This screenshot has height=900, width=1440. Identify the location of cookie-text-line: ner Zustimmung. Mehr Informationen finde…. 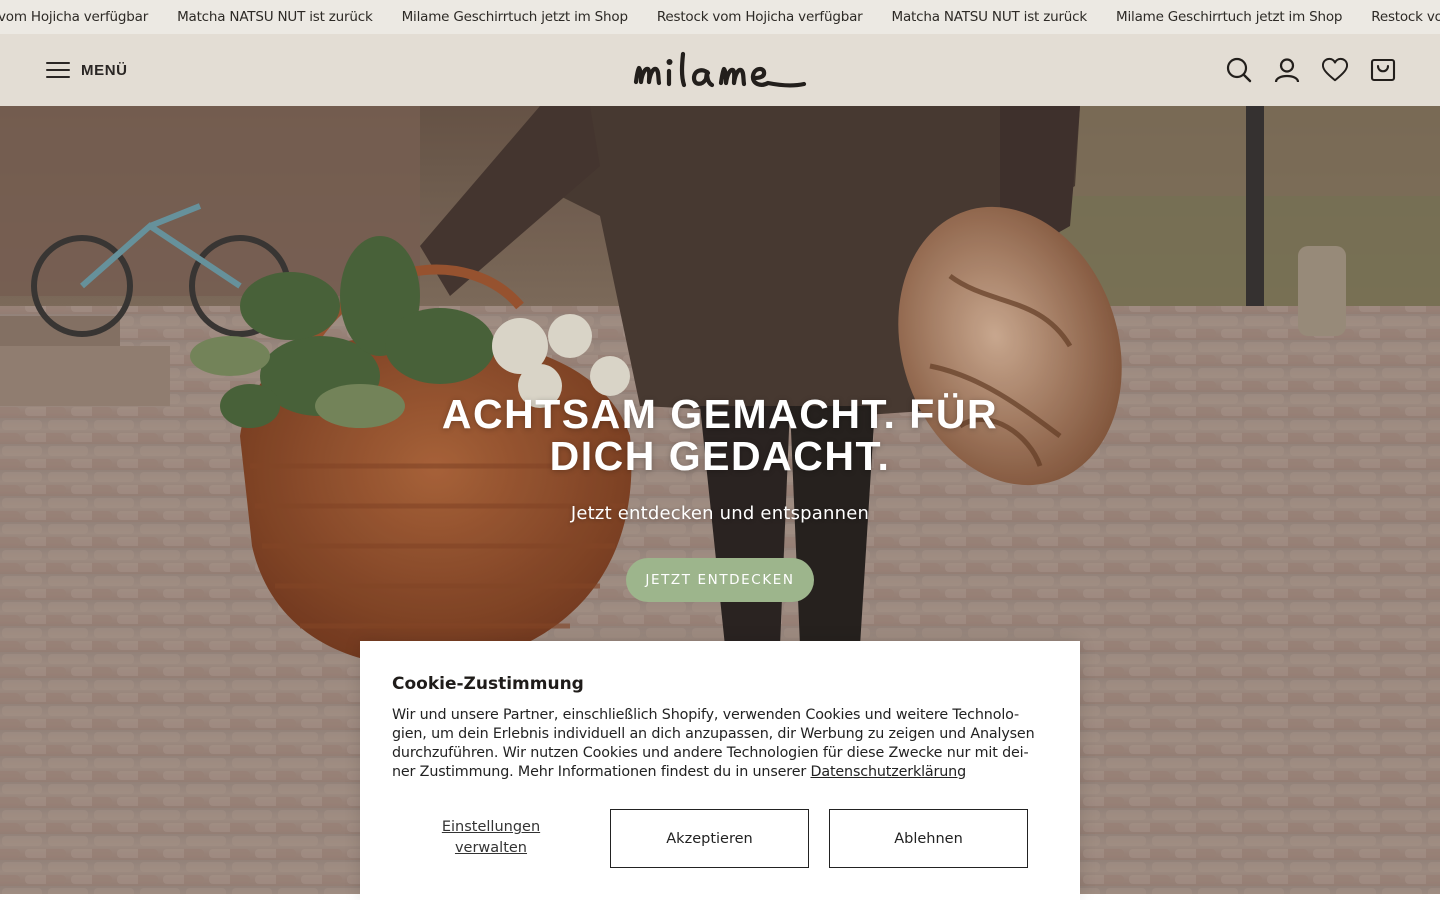
(601, 772).